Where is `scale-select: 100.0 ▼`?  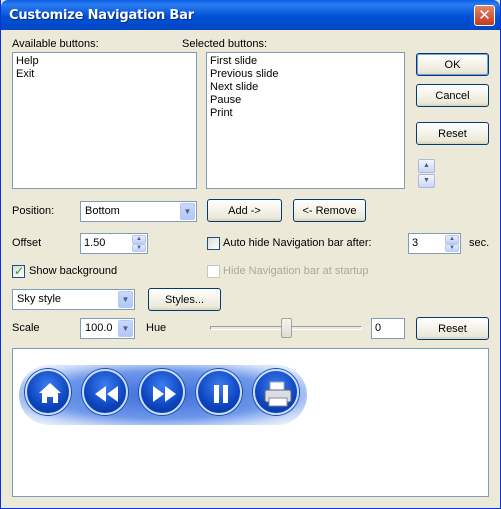 scale-select: 100.0 ▼ is located at coordinates (107, 328).